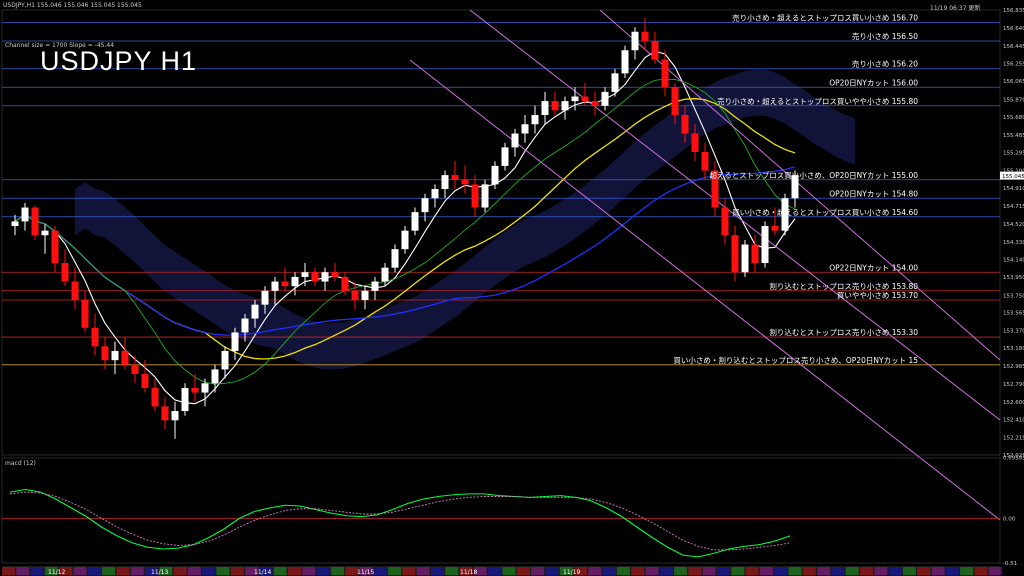  What do you see at coordinates (1013, 403) in the screenshot?
I see `price-tick-label: 152.600` at bounding box center [1013, 403].